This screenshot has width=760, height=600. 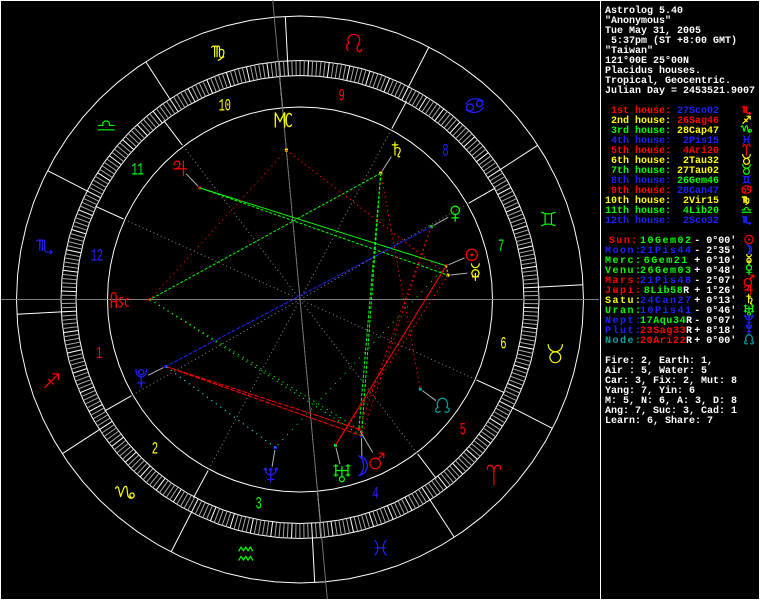 What do you see at coordinates (503, 344) in the screenshot?
I see `svg-text: 6` at bounding box center [503, 344].